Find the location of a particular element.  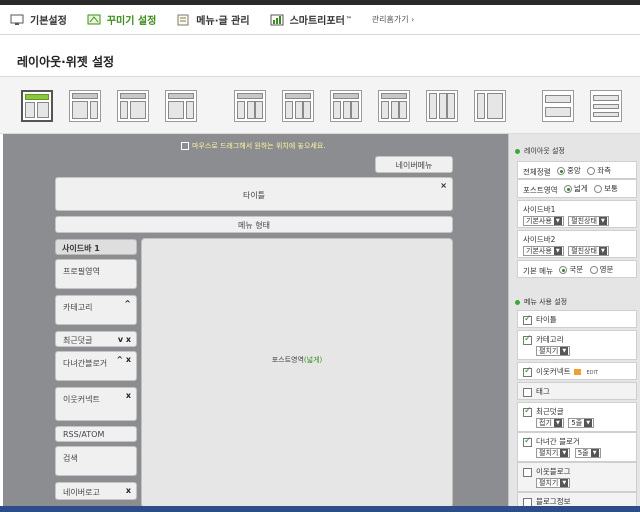

menu-item-neighbor-connect: 이웃커넥트 EDIT is located at coordinates (577, 371).